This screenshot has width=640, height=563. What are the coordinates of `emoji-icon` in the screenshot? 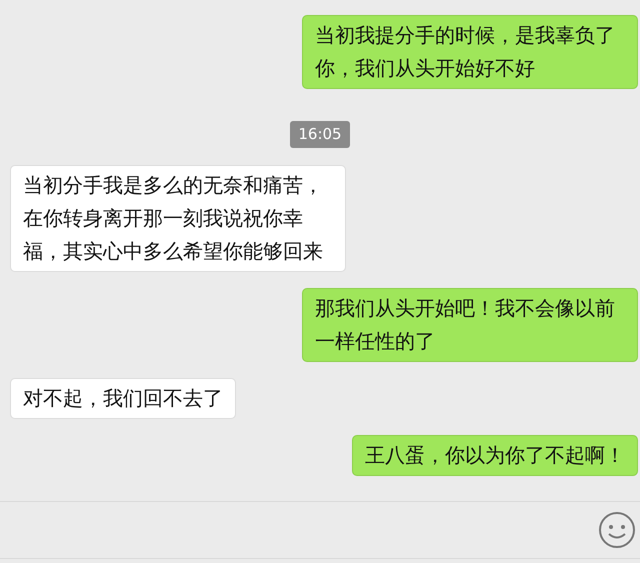 It's located at (617, 530).